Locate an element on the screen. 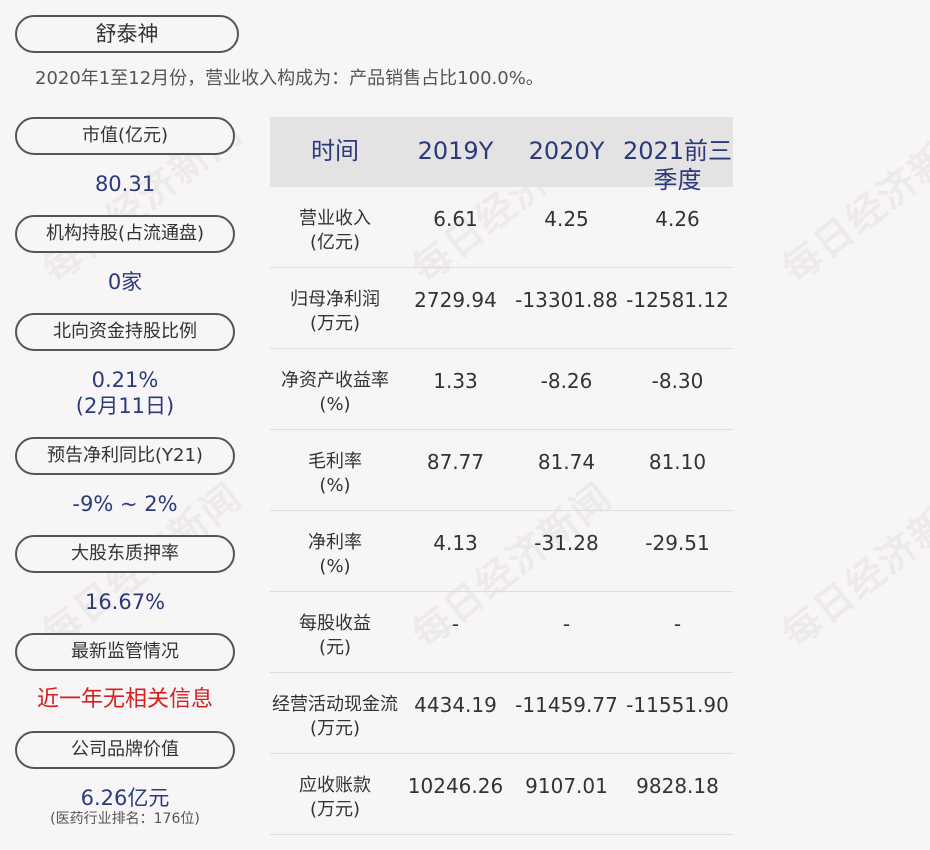  header-2020: 2020Y is located at coordinates (566, 151).